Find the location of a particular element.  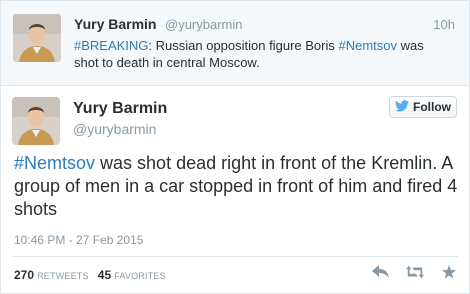

follow-button: Follow is located at coordinates (423, 107).